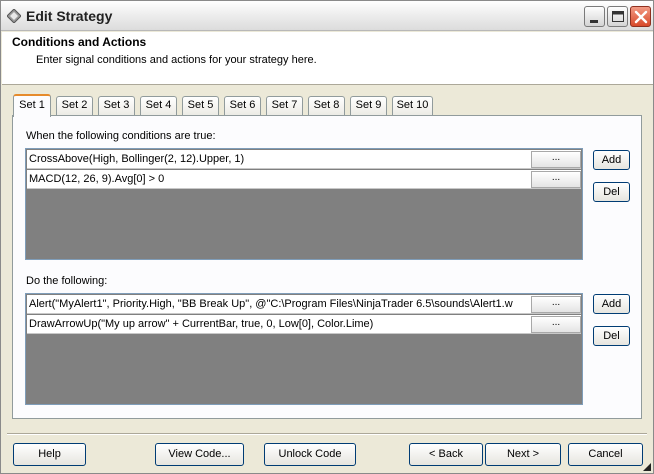 This screenshot has width=654, height=474. I want to click on conditions-label: When the following conditions are true:, so click(121, 136).